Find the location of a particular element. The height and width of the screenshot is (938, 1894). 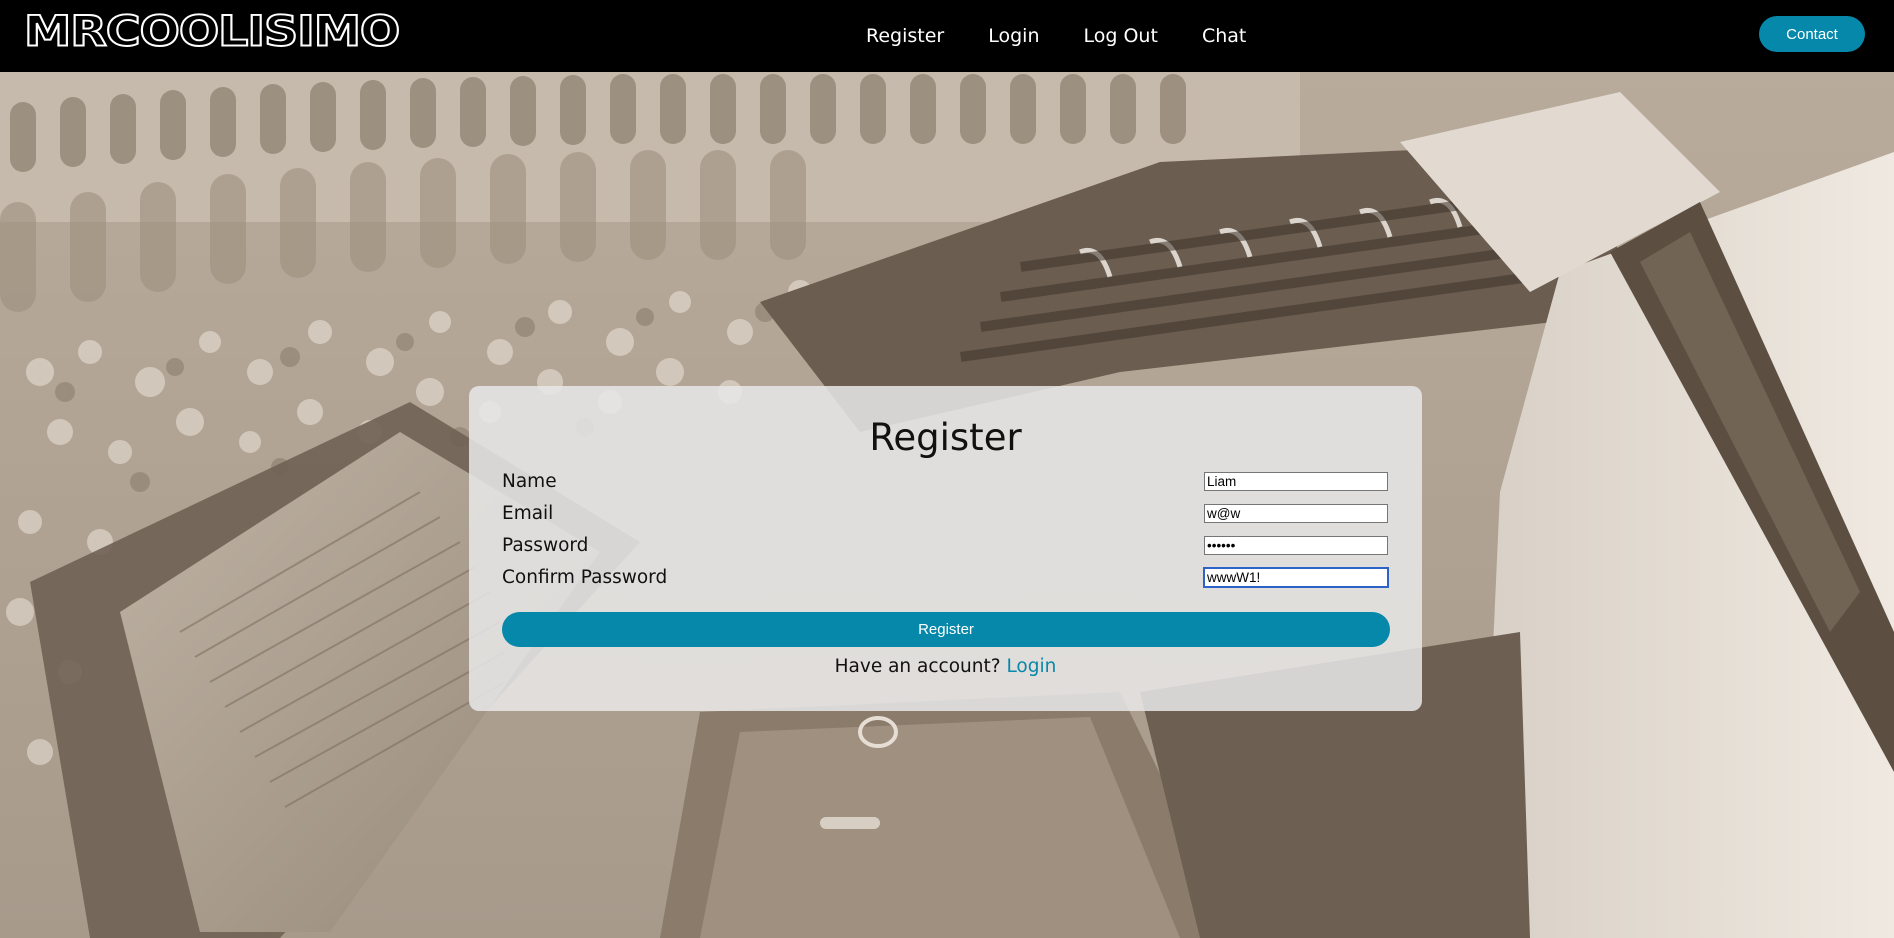

contact-button: Contact is located at coordinates (1812, 34).